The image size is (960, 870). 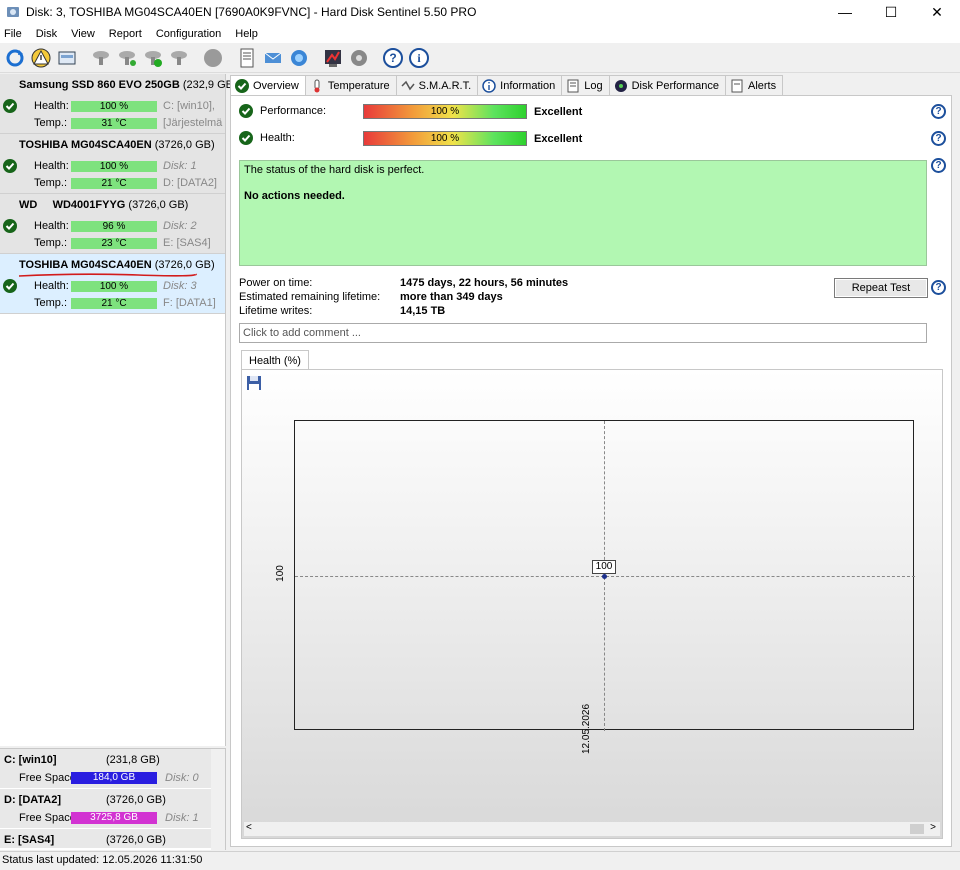 I want to click on sensor-check-icon, so click(x=153, y=58).